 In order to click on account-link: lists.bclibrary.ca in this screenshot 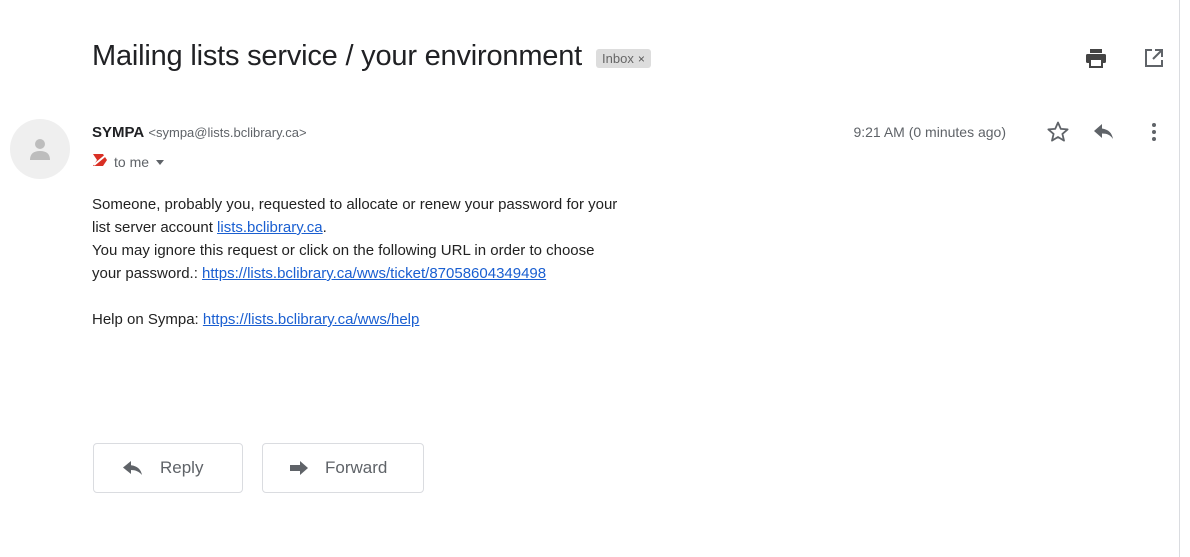, I will do `click(270, 227)`.